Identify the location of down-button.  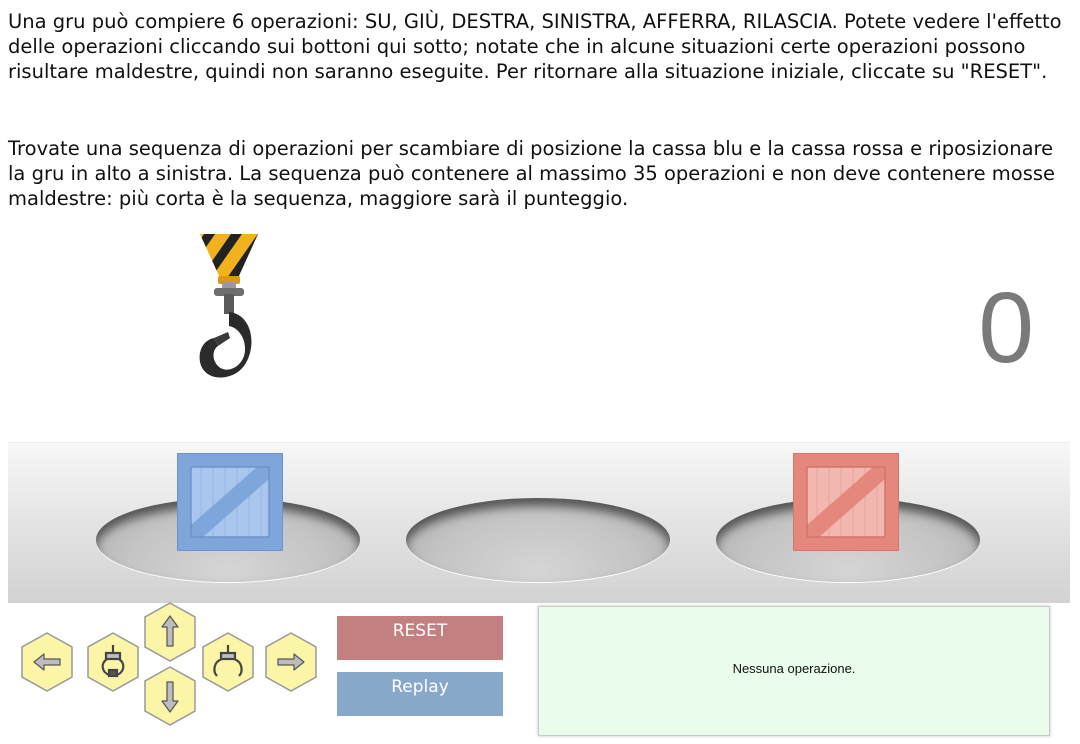
(170, 696).